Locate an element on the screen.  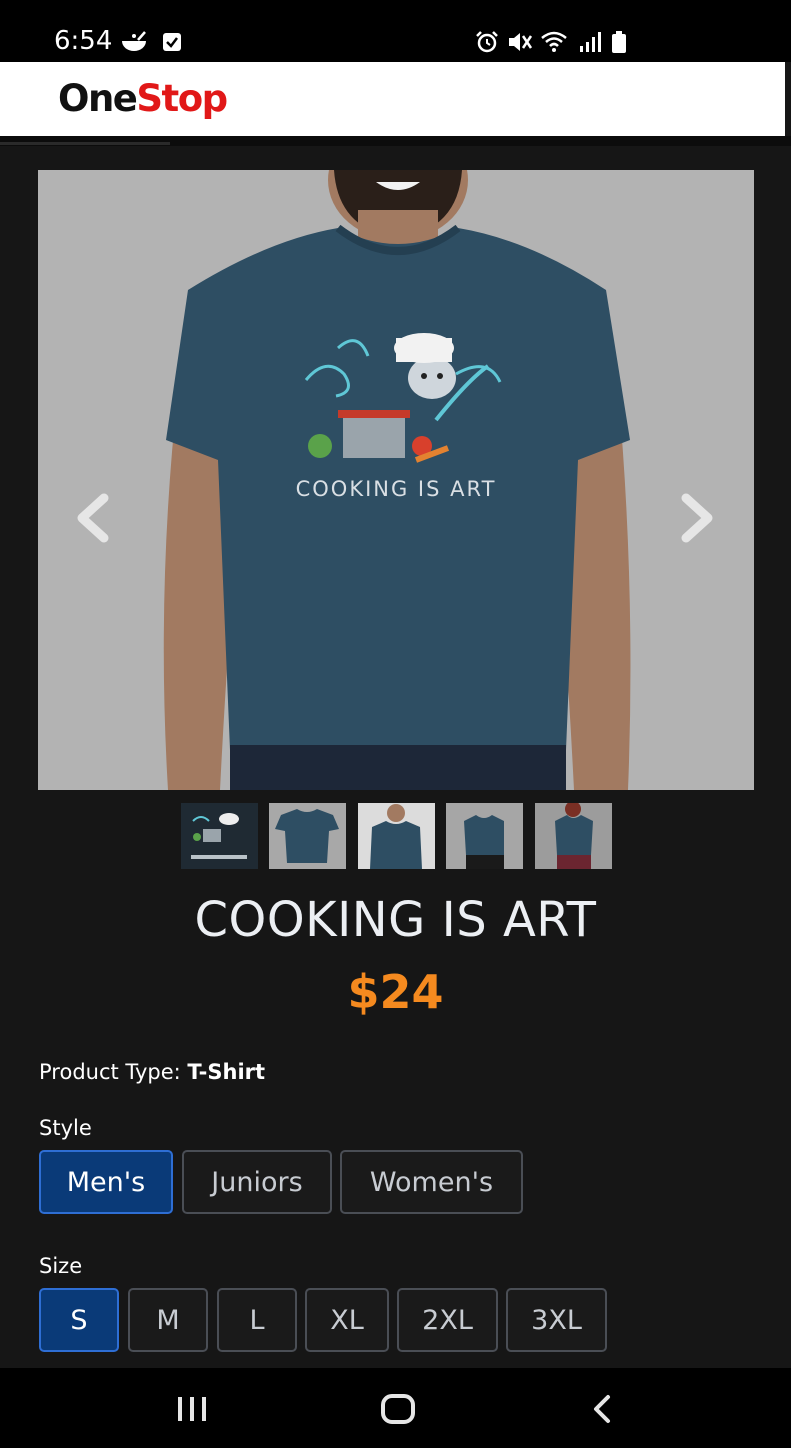
header-tab-indicator is located at coordinates (85, 143).